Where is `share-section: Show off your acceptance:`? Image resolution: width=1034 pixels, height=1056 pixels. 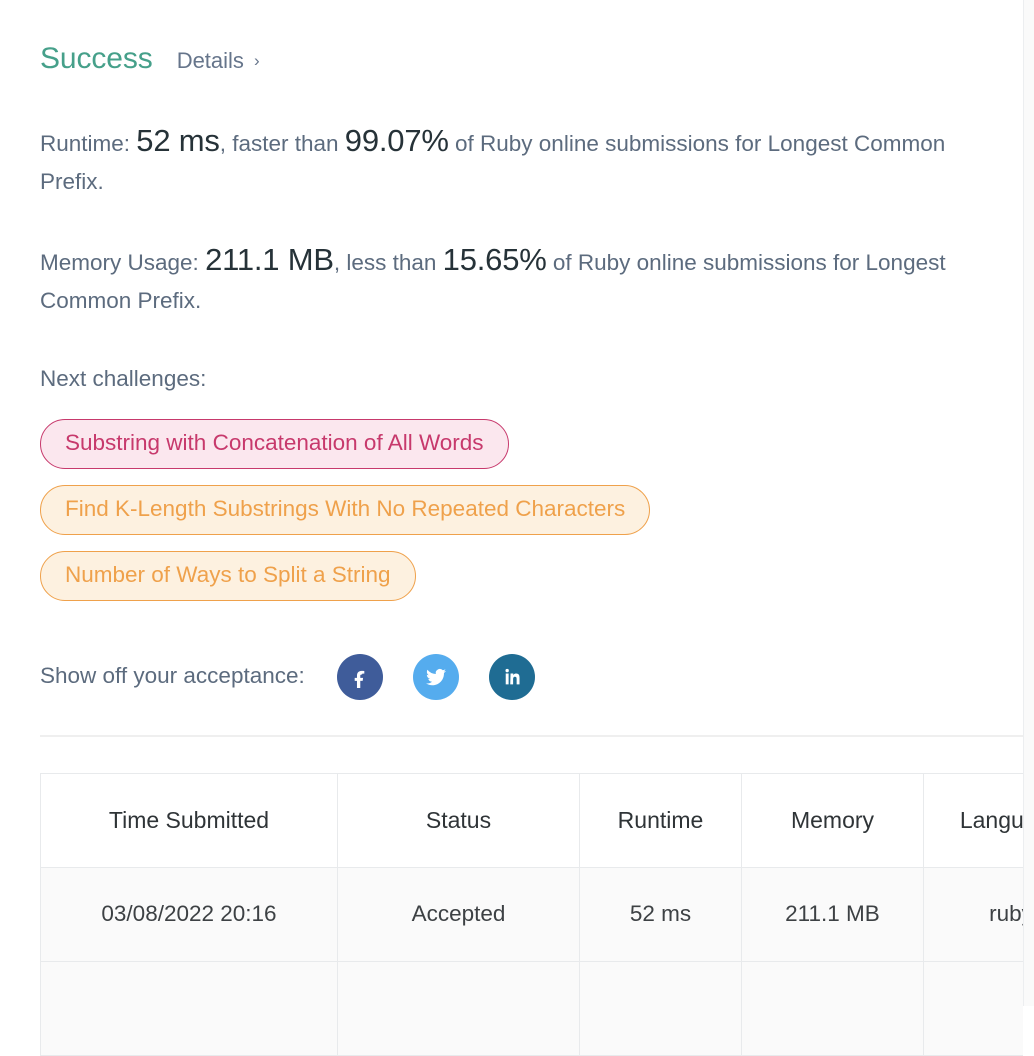 share-section: Show off your acceptance: is located at coordinates (531, 677).